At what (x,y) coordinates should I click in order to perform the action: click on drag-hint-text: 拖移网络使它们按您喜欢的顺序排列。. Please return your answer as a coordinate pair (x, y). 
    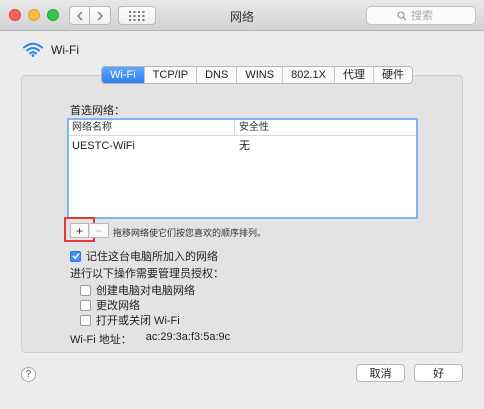
    Looking at the image, I should click on (190, 233).